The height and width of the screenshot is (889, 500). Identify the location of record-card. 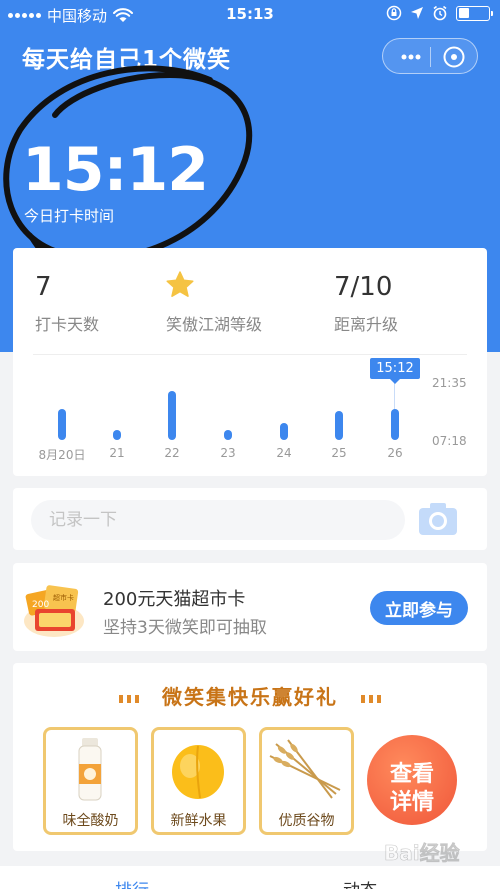
(250, 519).